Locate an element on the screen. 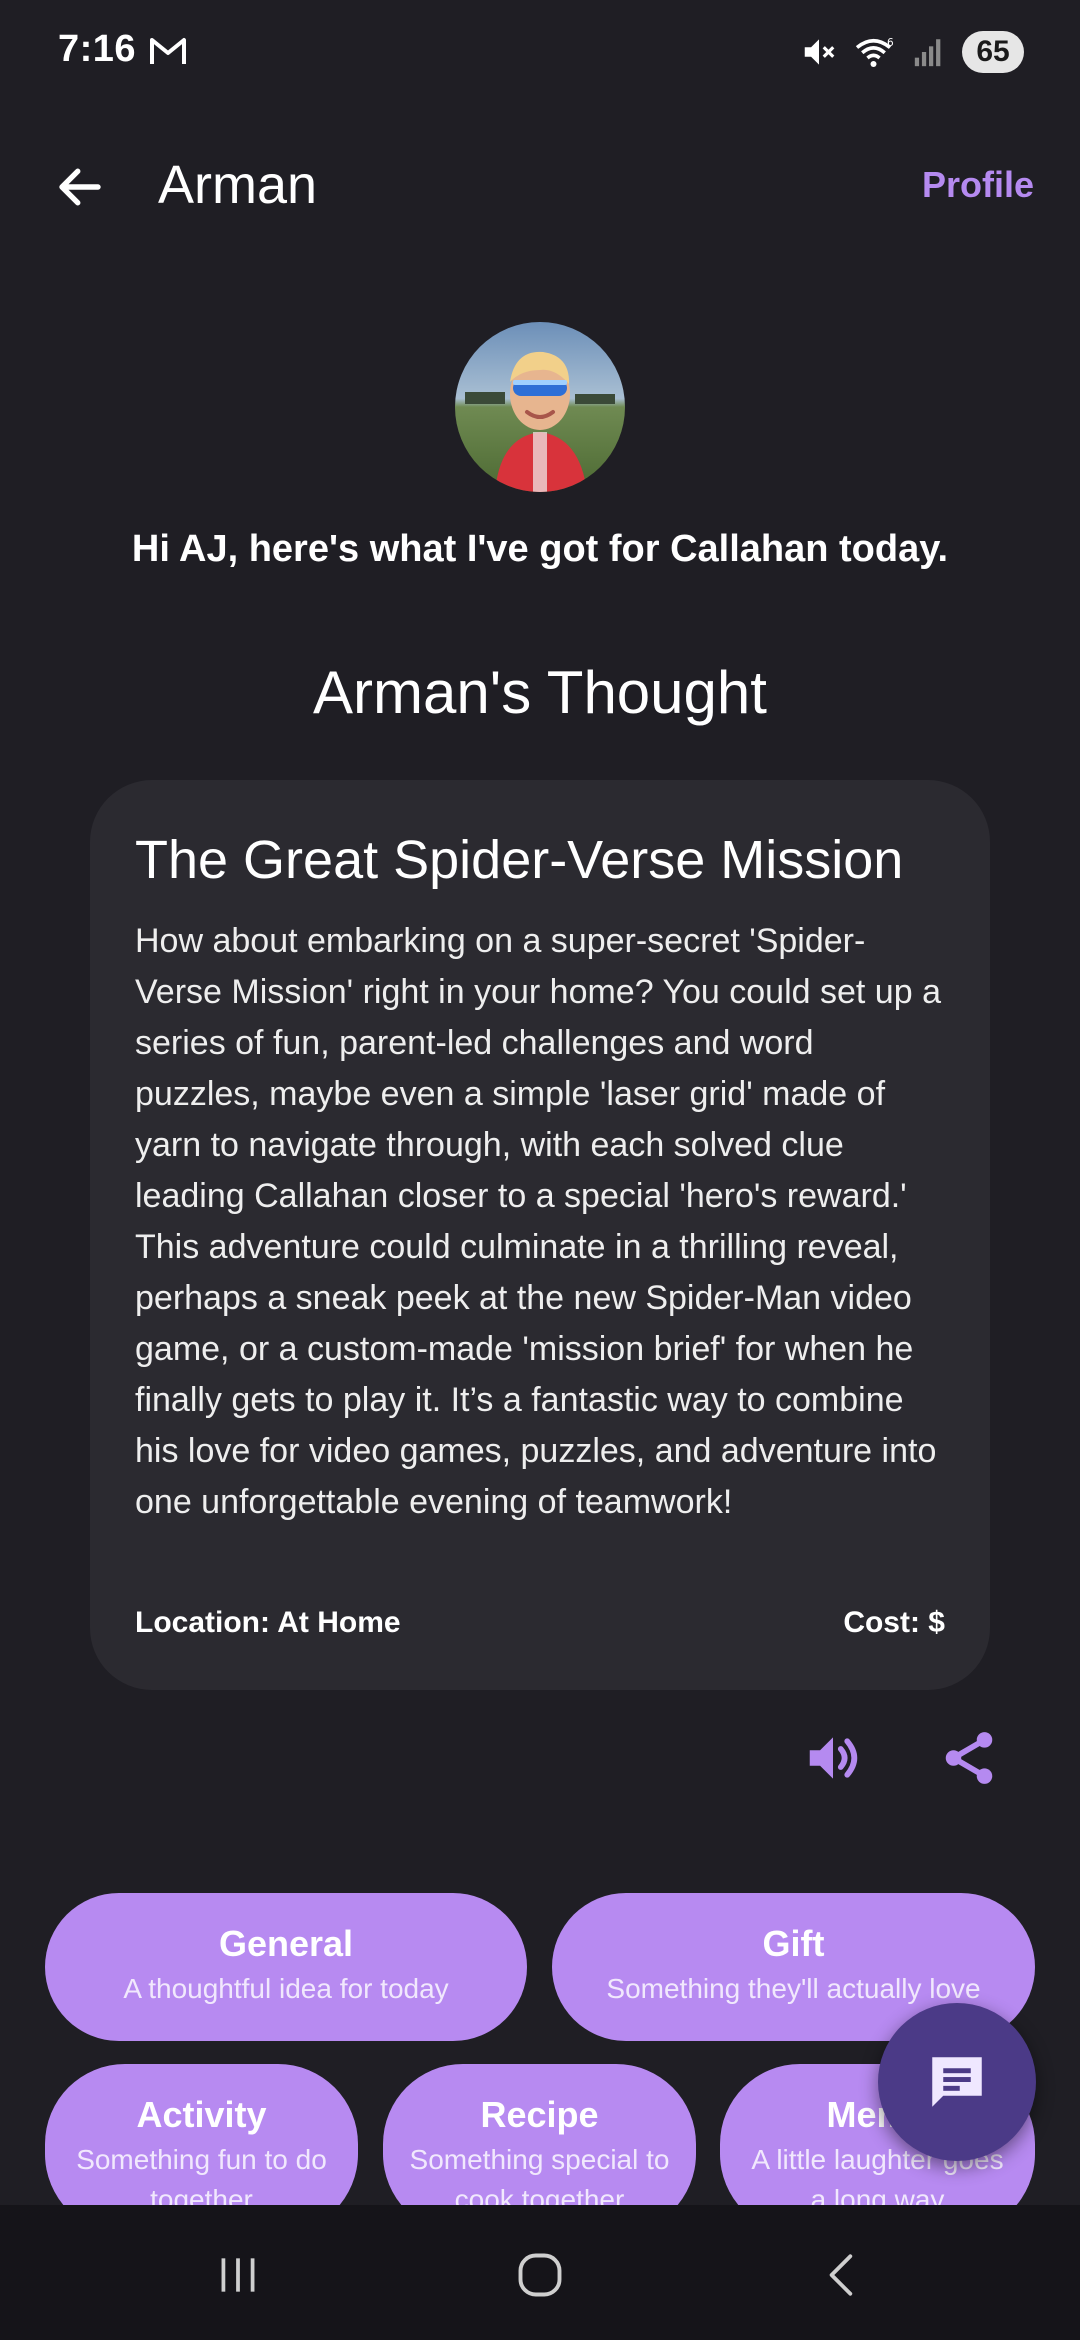 This screenshot has width=1080, height=2340. section-title: Arman's Thought is located at coordinates (540, 692).